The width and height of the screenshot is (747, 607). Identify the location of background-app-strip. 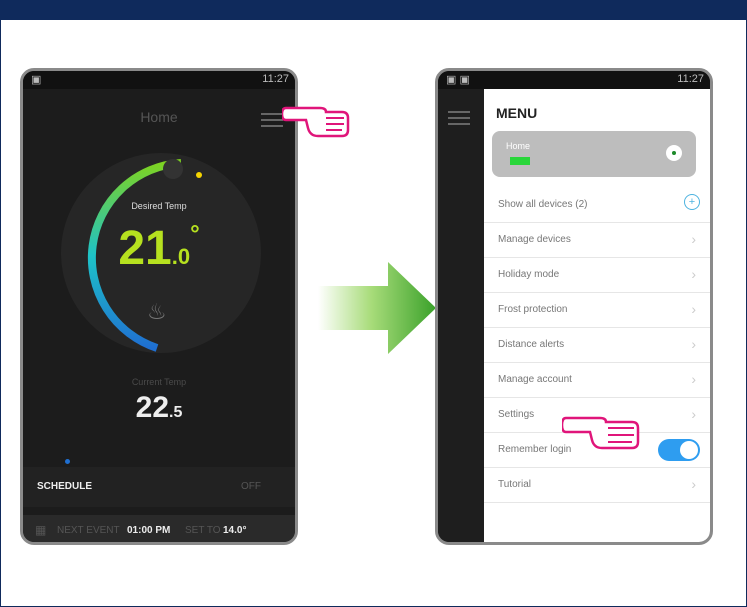
(461, 315).